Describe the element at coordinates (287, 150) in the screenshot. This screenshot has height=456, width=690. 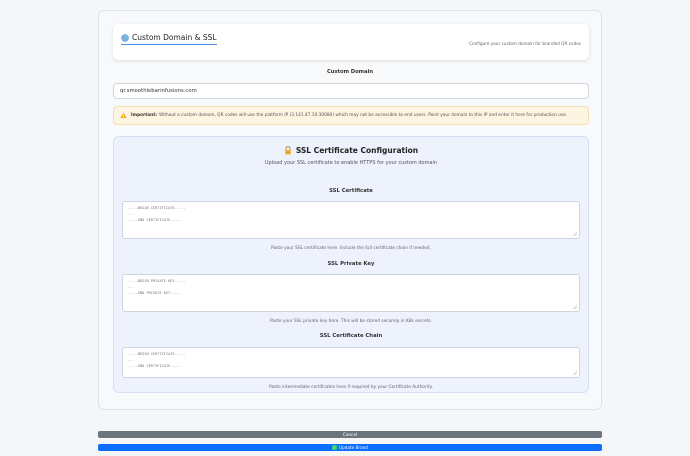
I see `lock-icon` at that location.